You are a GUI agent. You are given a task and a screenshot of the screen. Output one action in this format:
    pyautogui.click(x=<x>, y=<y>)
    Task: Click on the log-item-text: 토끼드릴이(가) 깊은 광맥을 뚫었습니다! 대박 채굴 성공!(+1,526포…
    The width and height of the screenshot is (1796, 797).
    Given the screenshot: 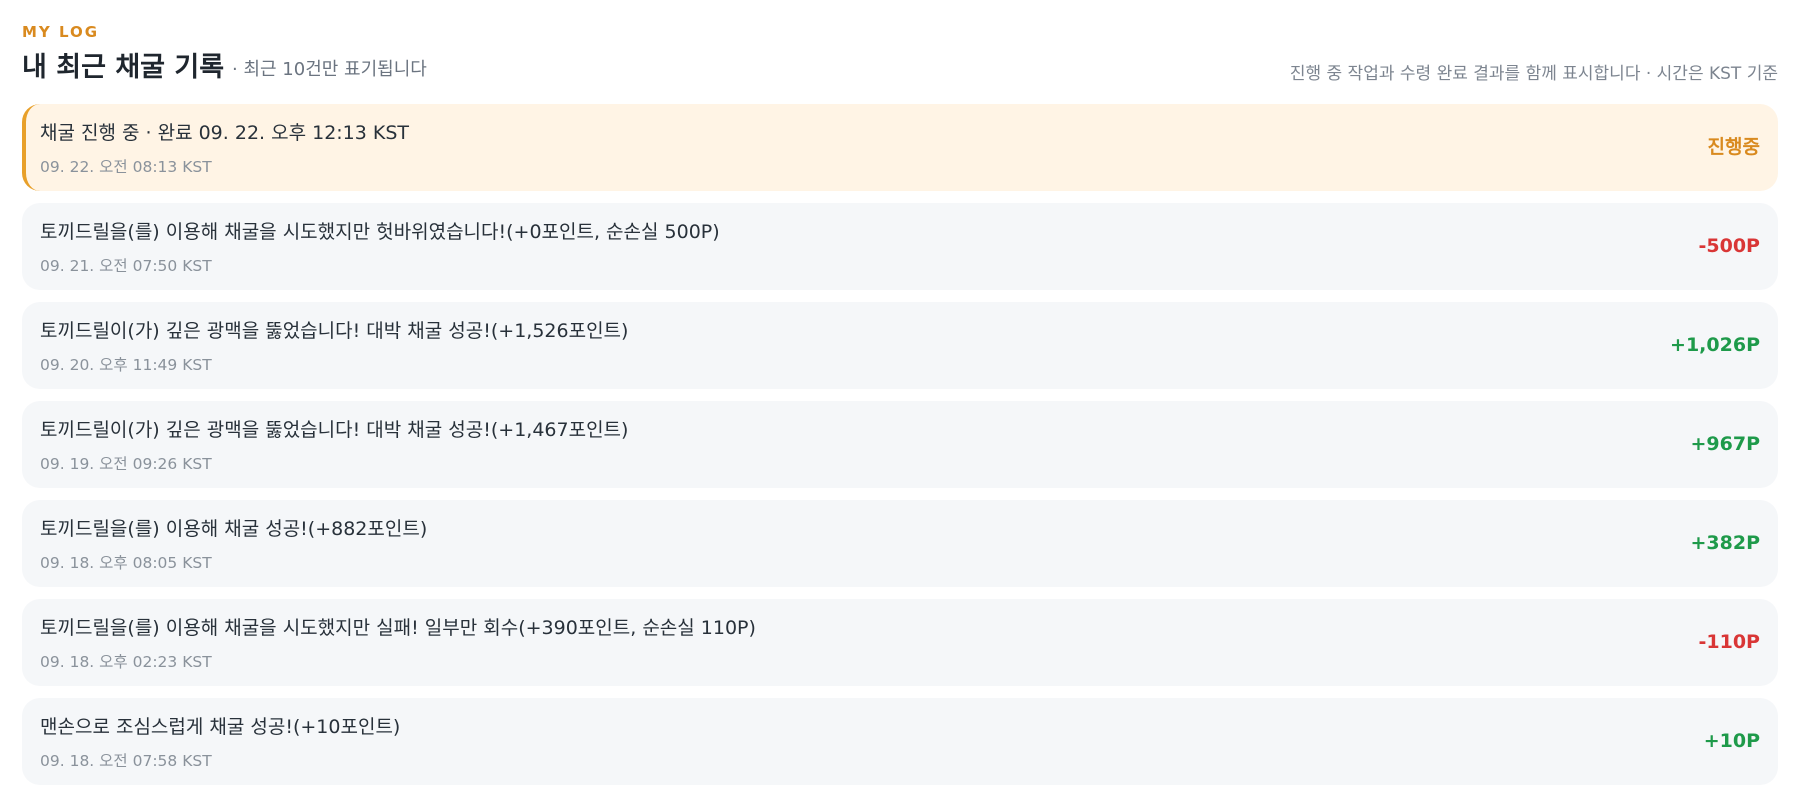 What is the action you would take?
    pyautogui.click(x=334, y=331)
    